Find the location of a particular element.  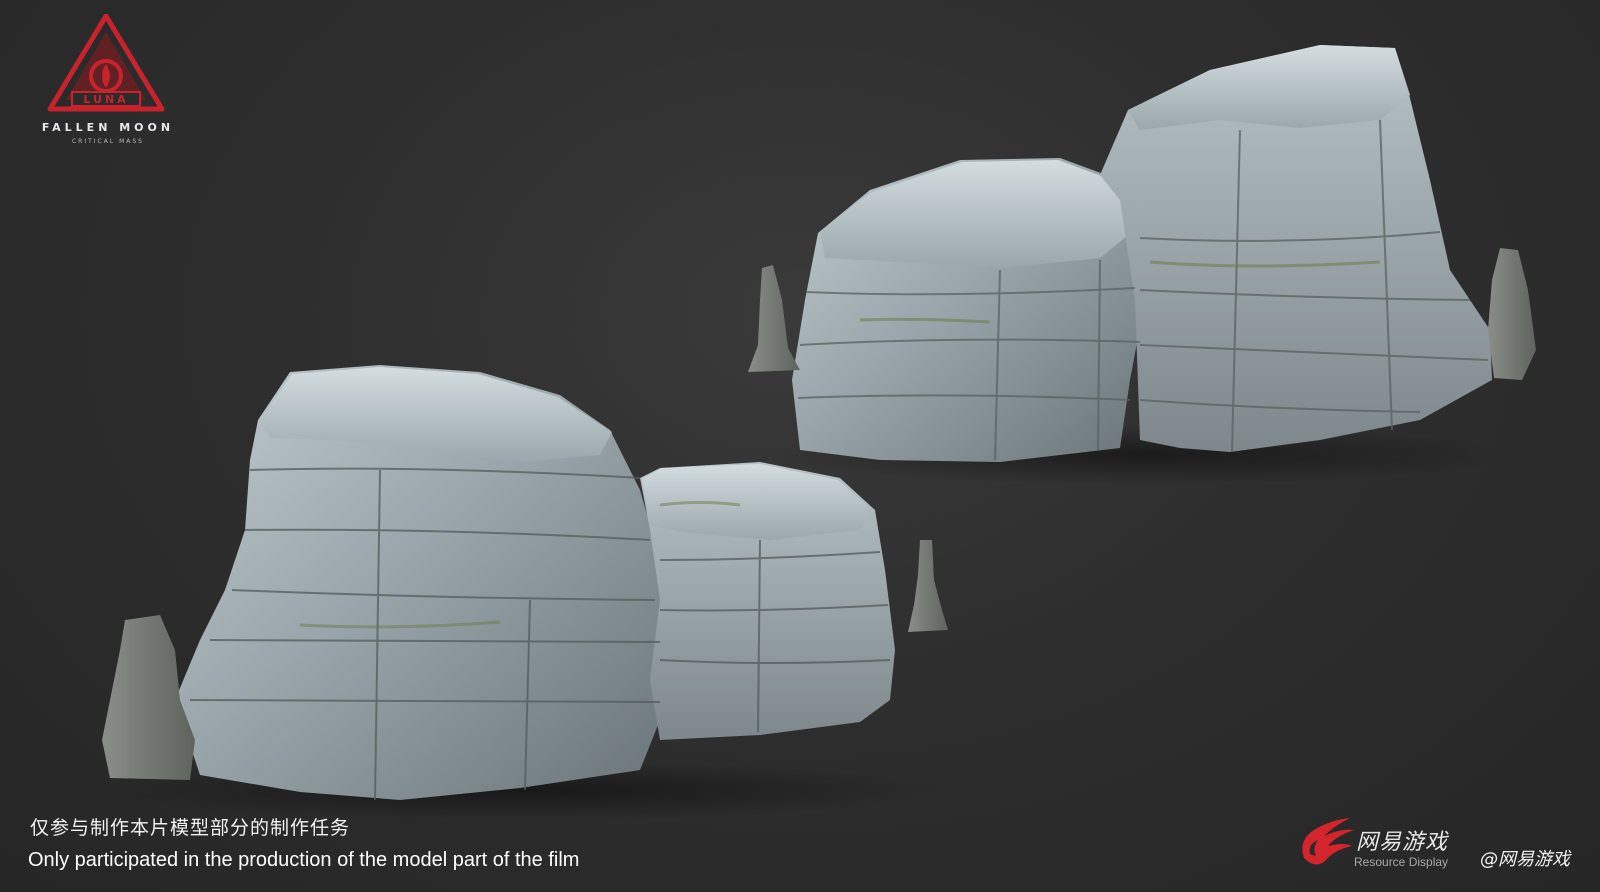

caption-chinese: 仅参与制作本片模型部分的制作任务 is located at coordinates (190, 828).